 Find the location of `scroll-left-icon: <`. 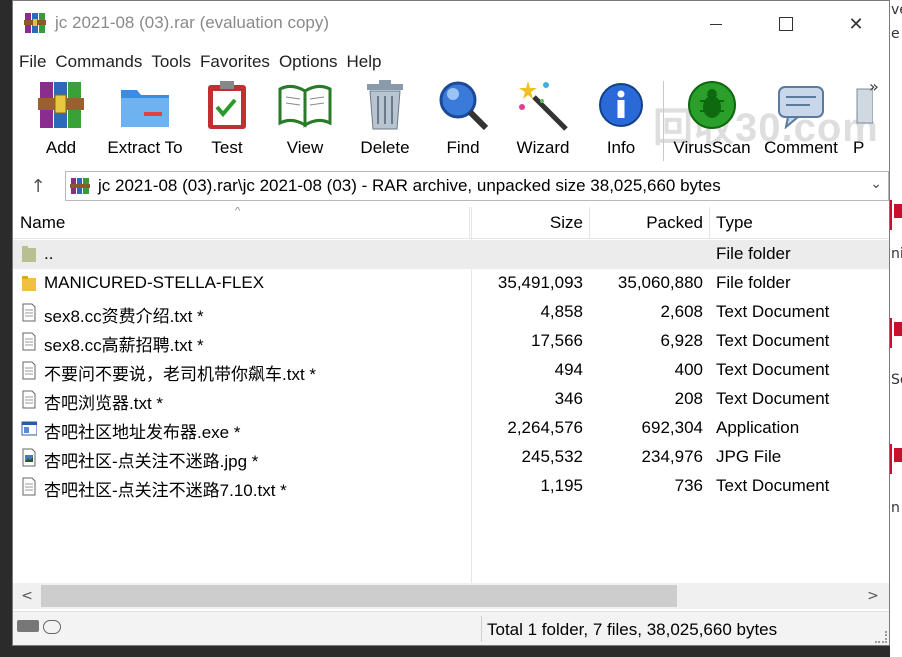

scroll-left-icon: < is located at coordinates (27, 596).